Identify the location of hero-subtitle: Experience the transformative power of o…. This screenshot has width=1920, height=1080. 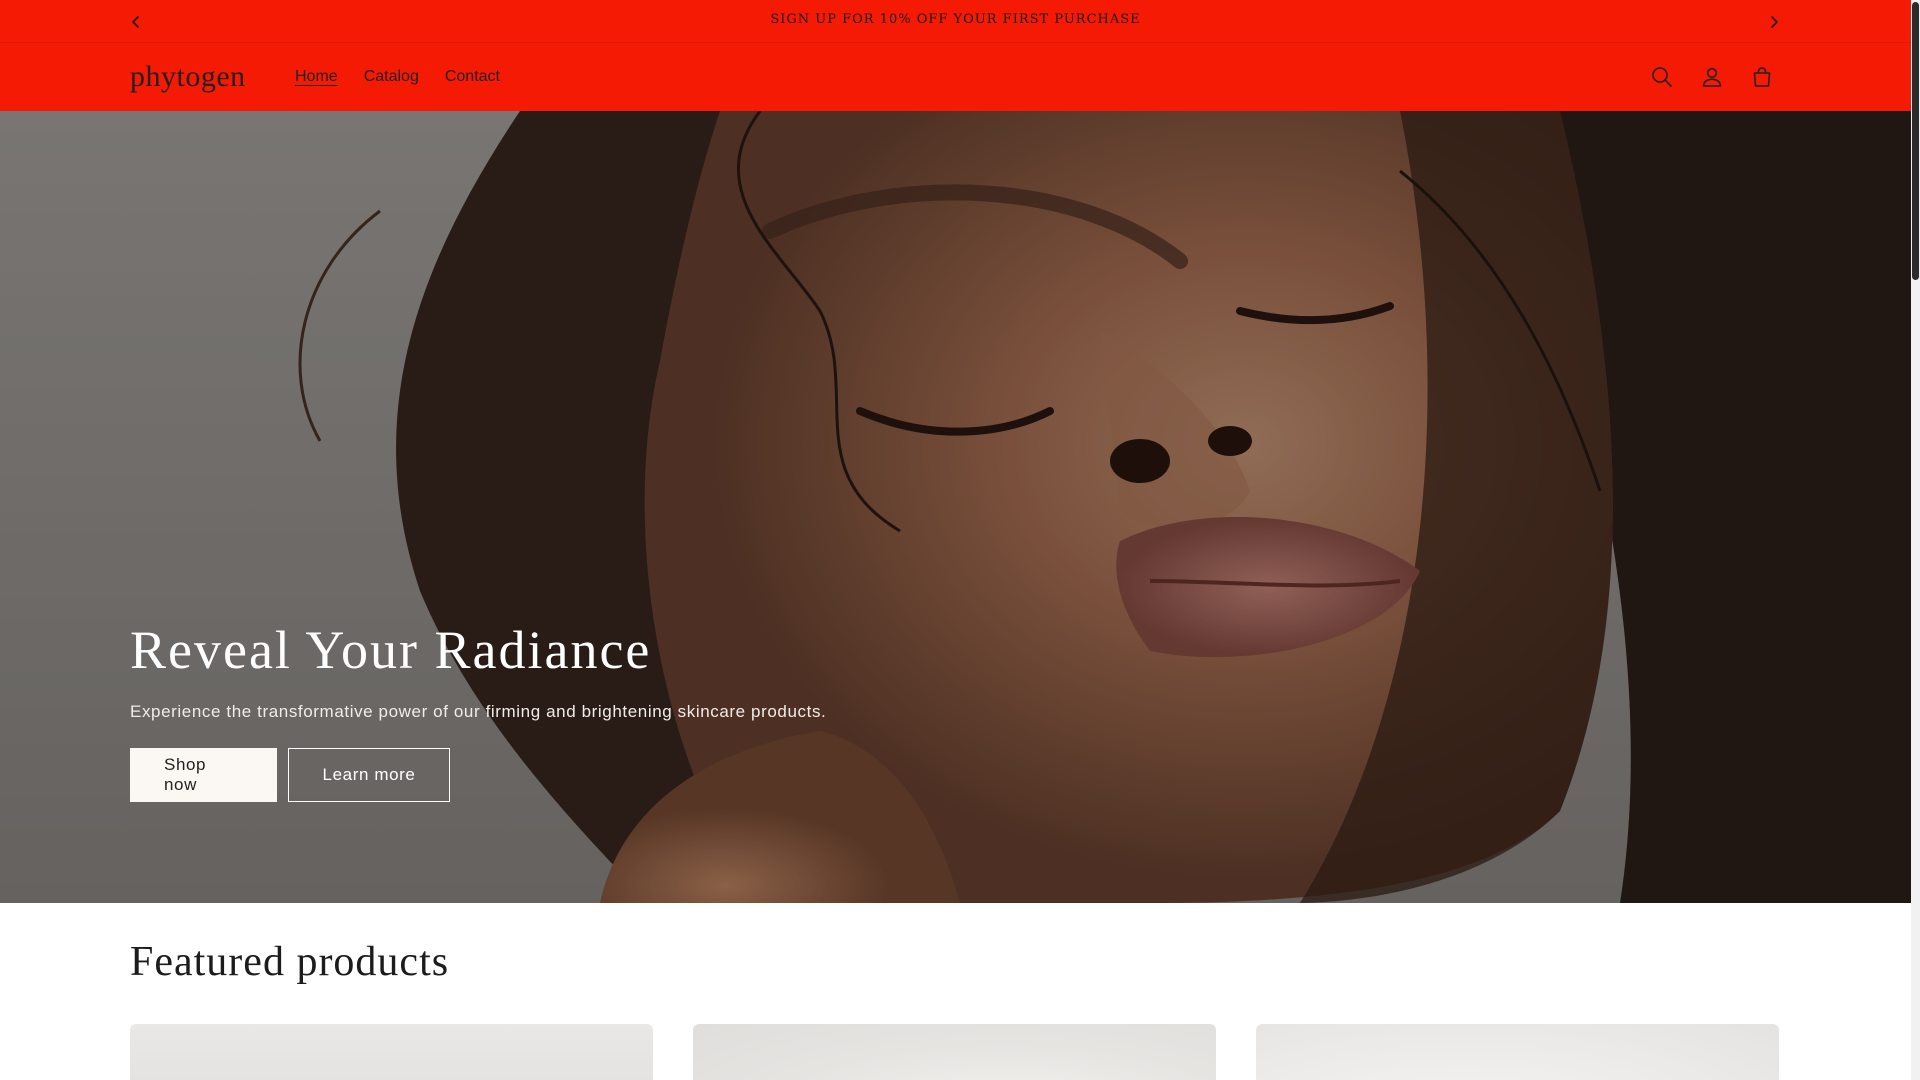
(478, 712).